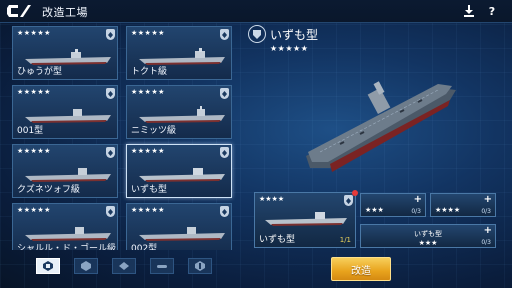 The height and width of the screenshot is (288, 512). What do you see at coordinates (179, 171) in the screenshot?
I see `ship-card-selected: ★★★★★ いずも型` at bounding box center [179, 171].